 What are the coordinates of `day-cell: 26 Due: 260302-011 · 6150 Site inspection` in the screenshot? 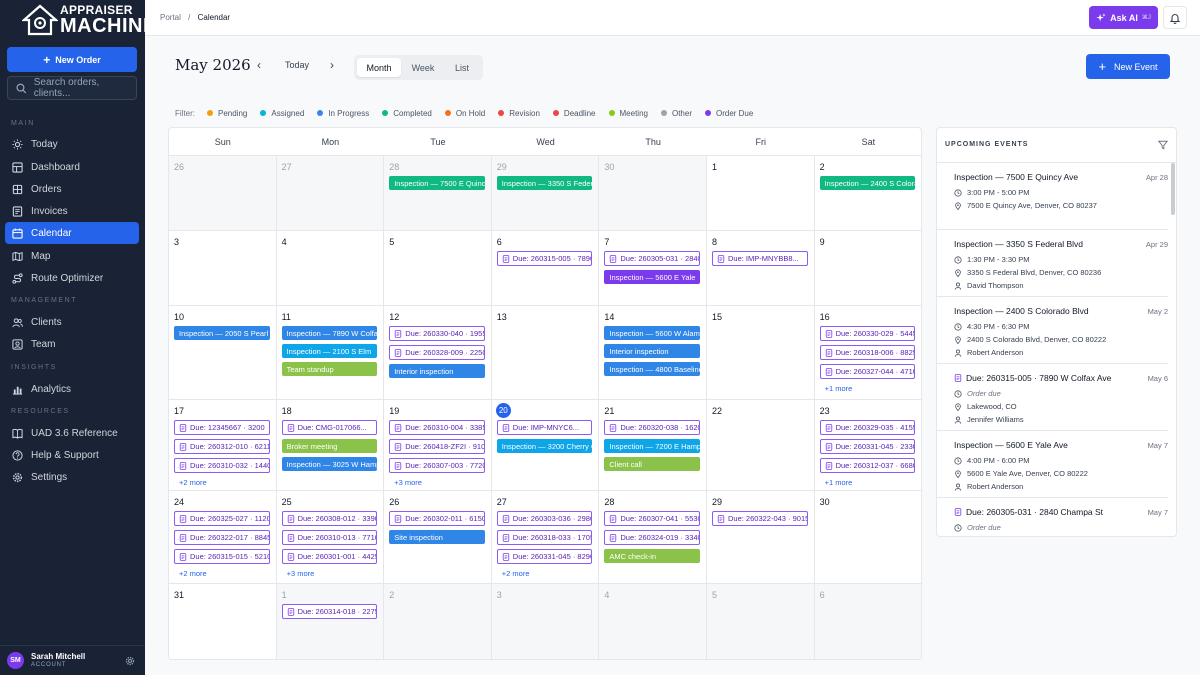 It's located at (438, 537).